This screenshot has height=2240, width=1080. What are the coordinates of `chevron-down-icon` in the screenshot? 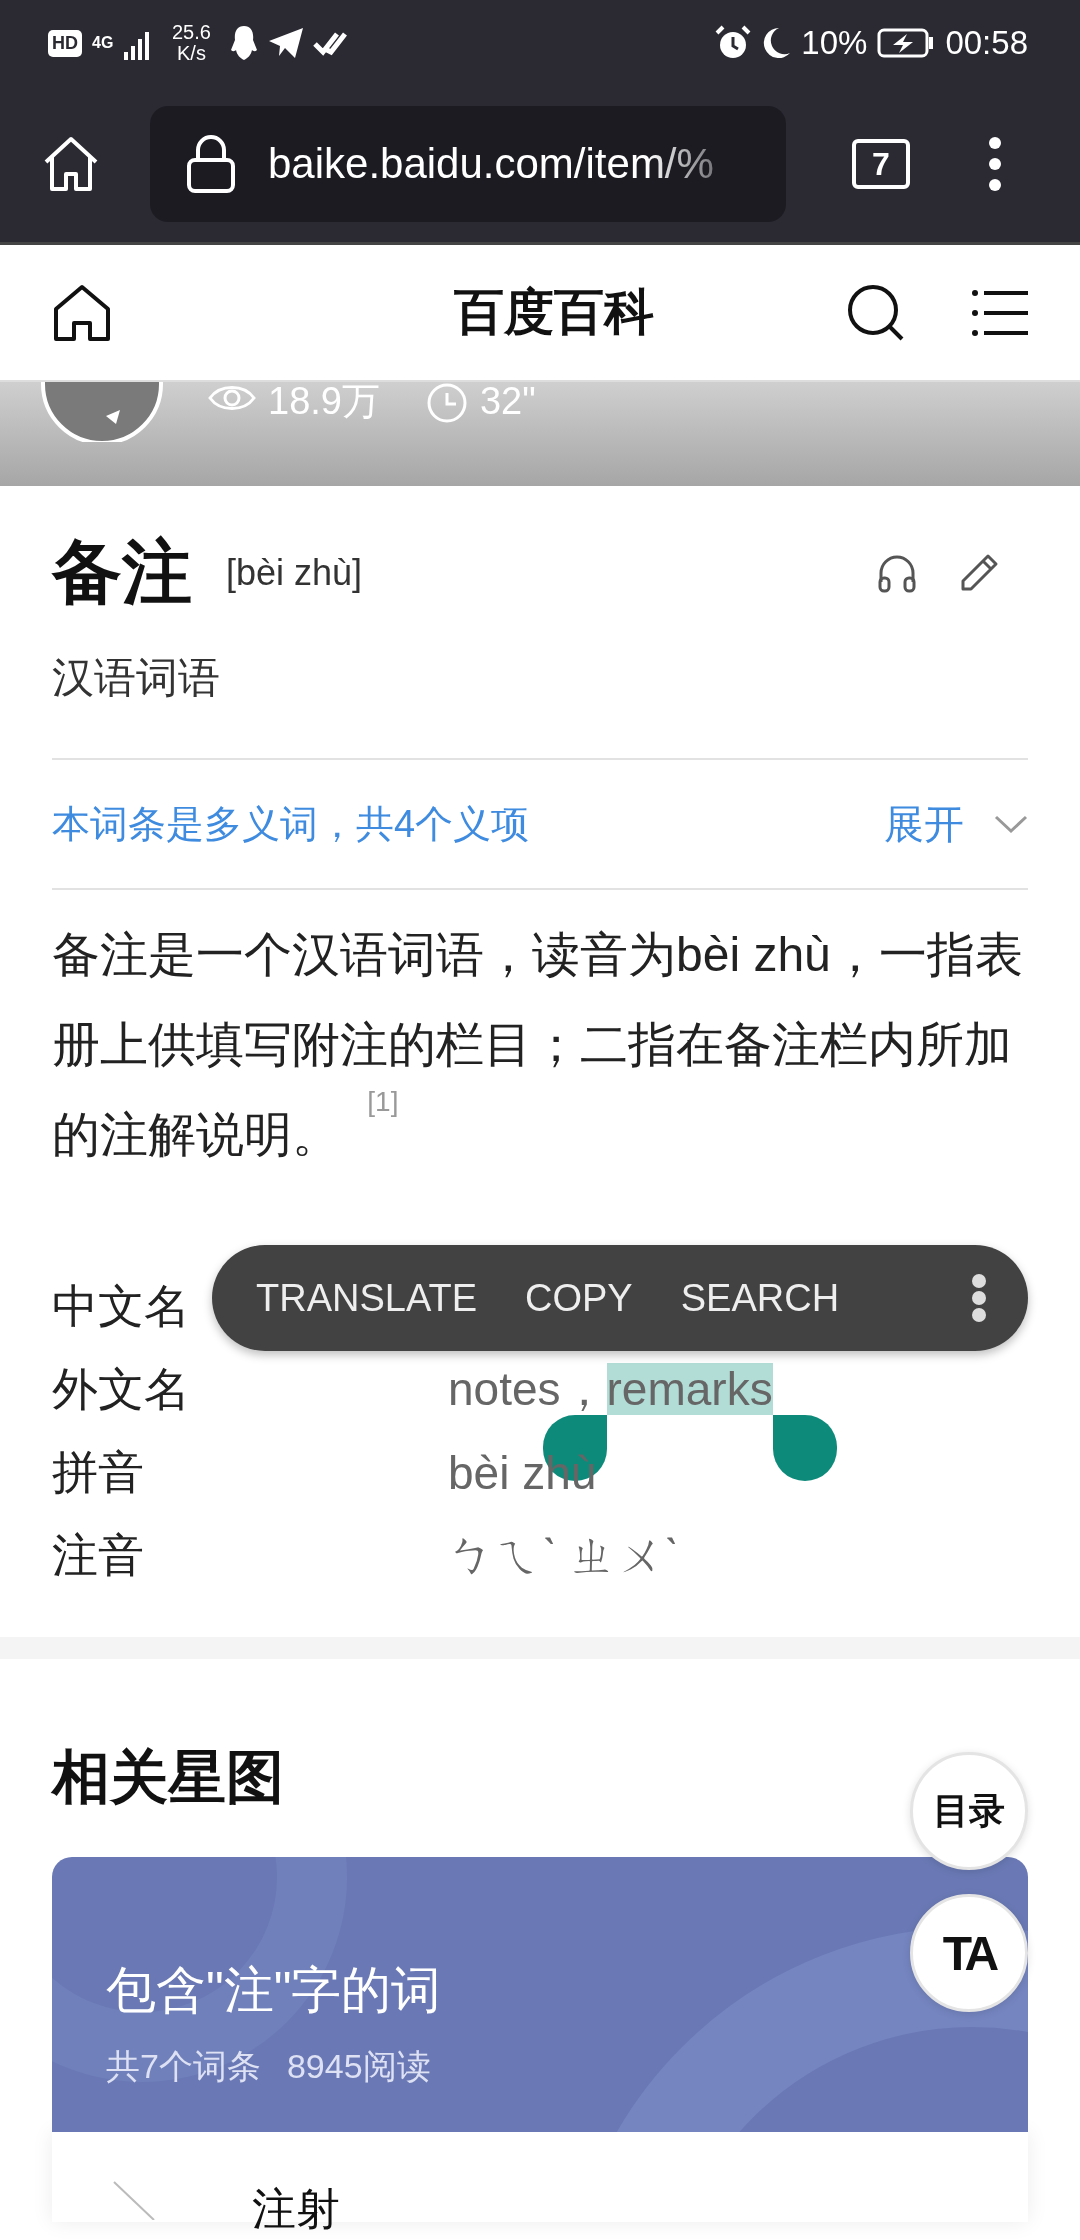 It's located at (1011, 824).